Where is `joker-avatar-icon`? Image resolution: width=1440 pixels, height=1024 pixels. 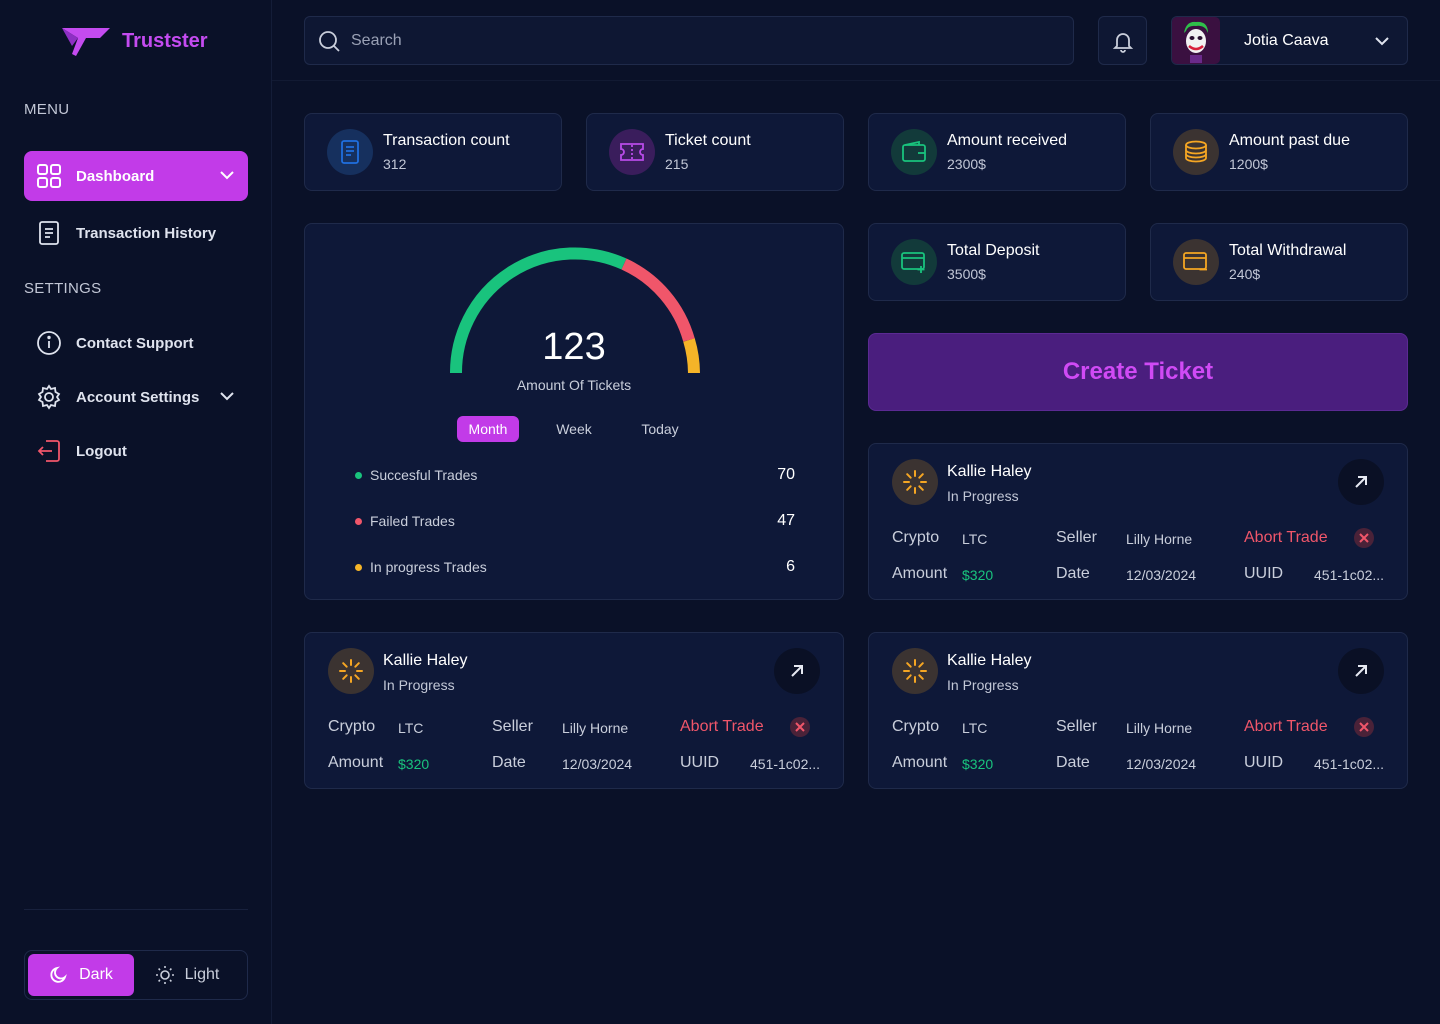
joker-avatar-icon is located at coordinates (1196, 42).